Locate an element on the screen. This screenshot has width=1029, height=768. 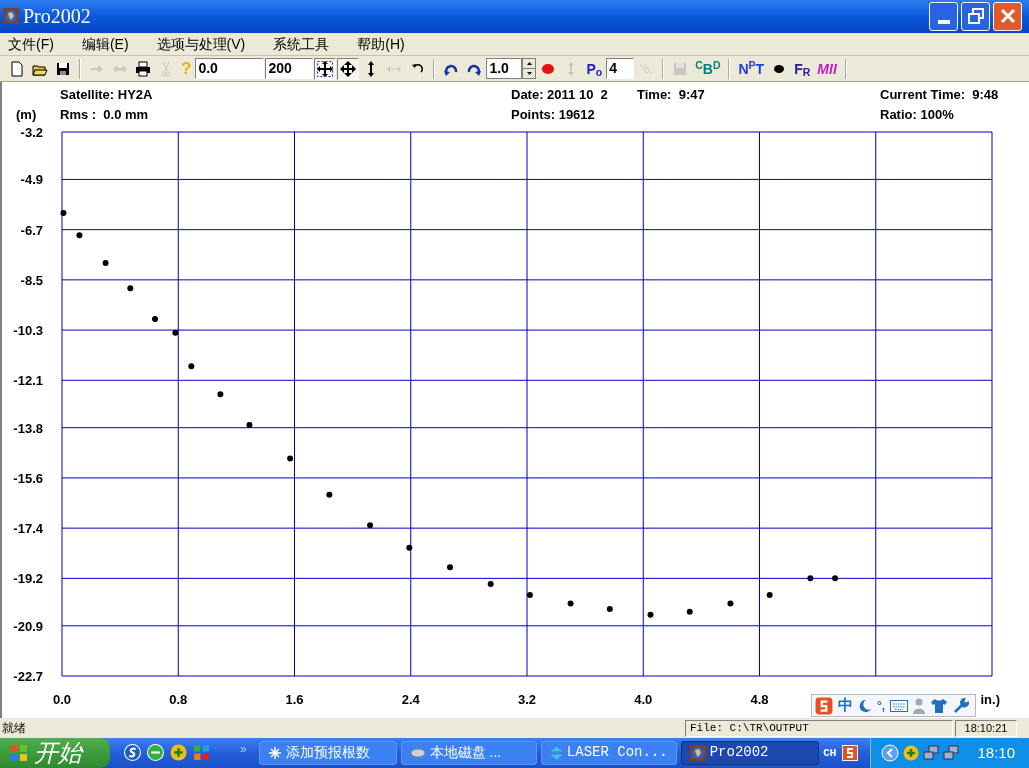
window-title: Pro2002 is located at coordinates (57, 17).